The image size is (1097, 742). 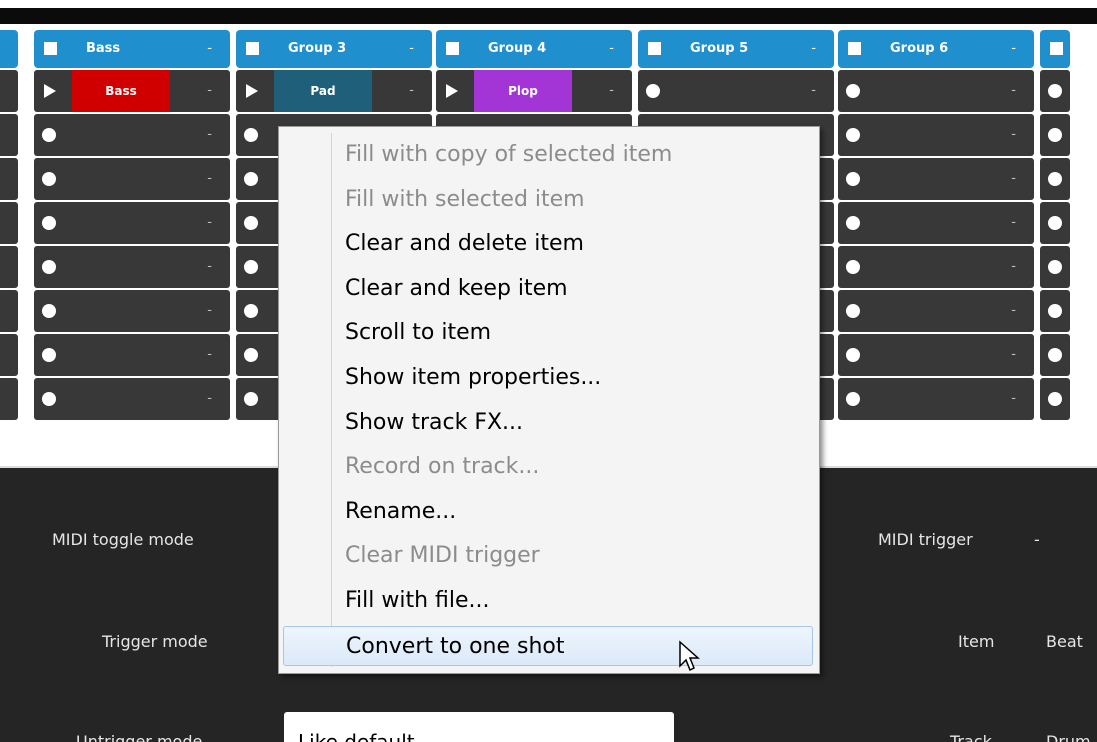 I want to click on track-value: Drum, so click(x=1068, y=737).